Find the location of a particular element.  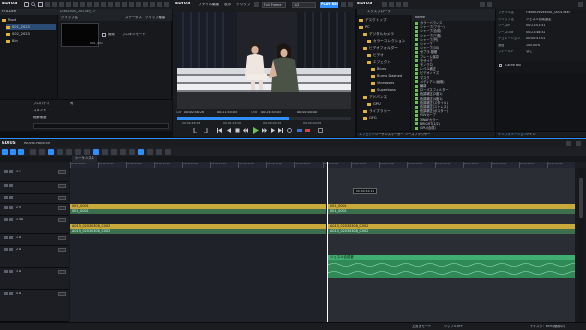

tag-icon is located at coordinates (124, 4).